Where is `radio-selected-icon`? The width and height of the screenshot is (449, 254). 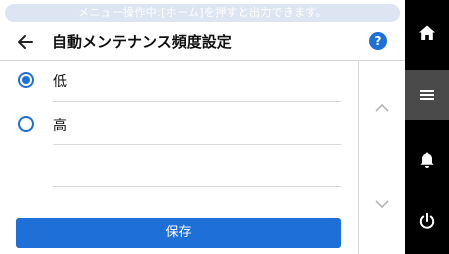
radio-selected-icon is located at coordinates (26, 80).